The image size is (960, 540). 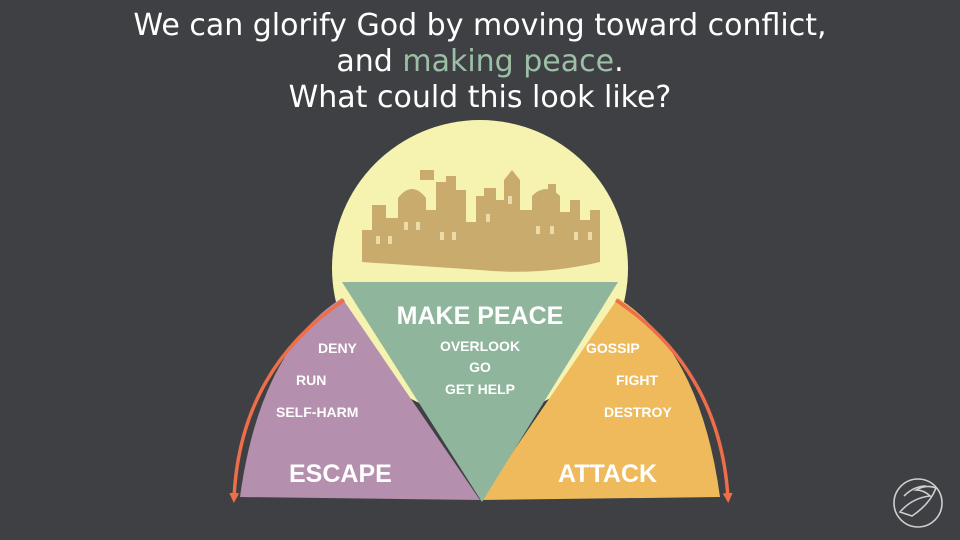 What do you see at coordinates (480, 346) in the screenshot?
I see `peace-item: OVERLOOK` at bounding box center [480, 346].